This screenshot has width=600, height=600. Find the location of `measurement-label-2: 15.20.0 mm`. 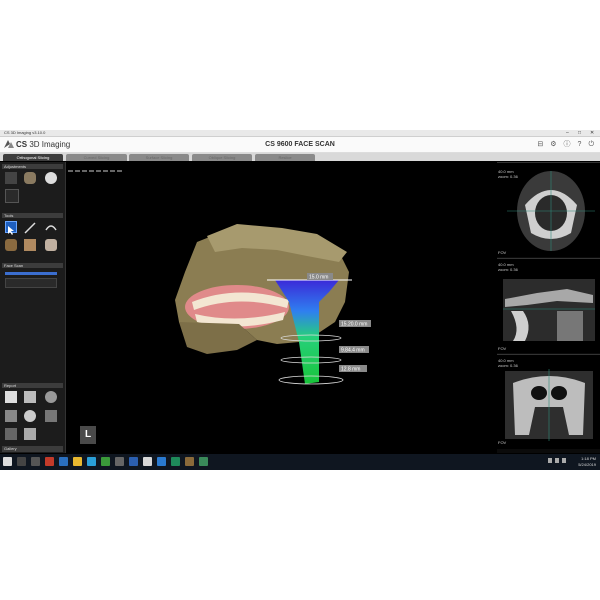

measurement-label-2: 15.20.0 mm is located at coordinates (354, 325).